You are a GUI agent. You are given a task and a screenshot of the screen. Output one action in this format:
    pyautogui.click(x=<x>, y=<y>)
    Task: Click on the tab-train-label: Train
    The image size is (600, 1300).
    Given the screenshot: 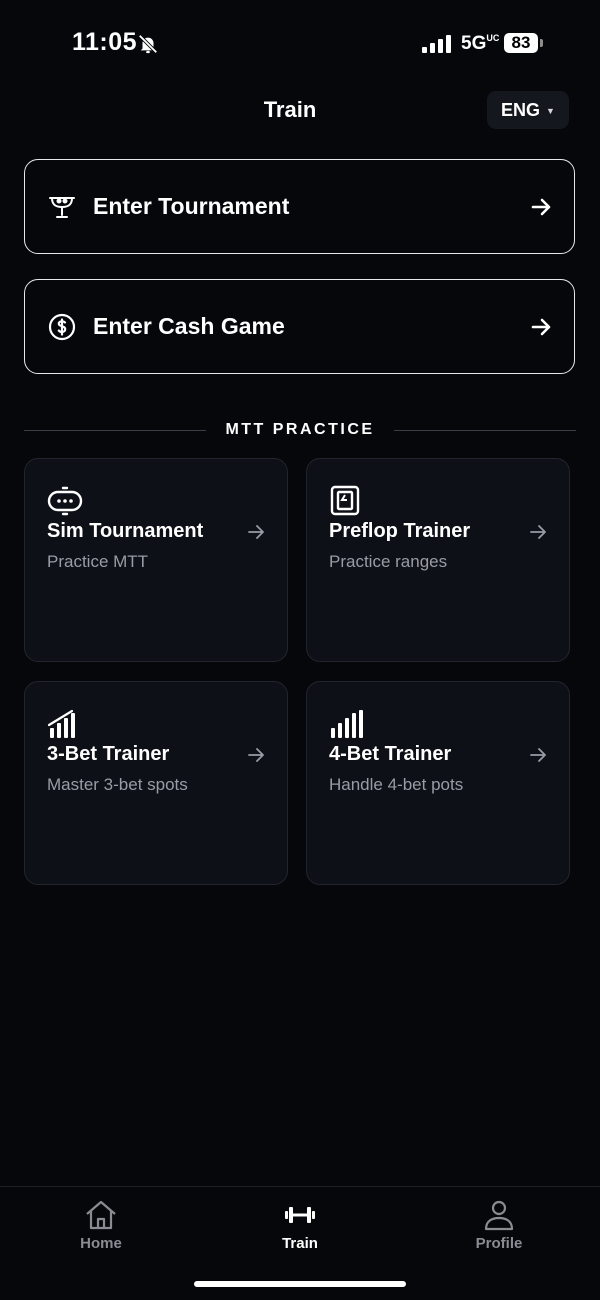 What is the action you would take?
    pyautogui.click(x=300, y=1243)
    